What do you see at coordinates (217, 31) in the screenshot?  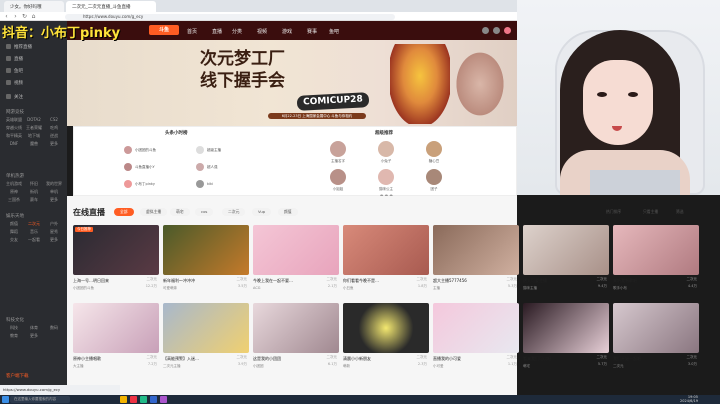 I see `nav-live: 直播` at bounding box center [217, 31].